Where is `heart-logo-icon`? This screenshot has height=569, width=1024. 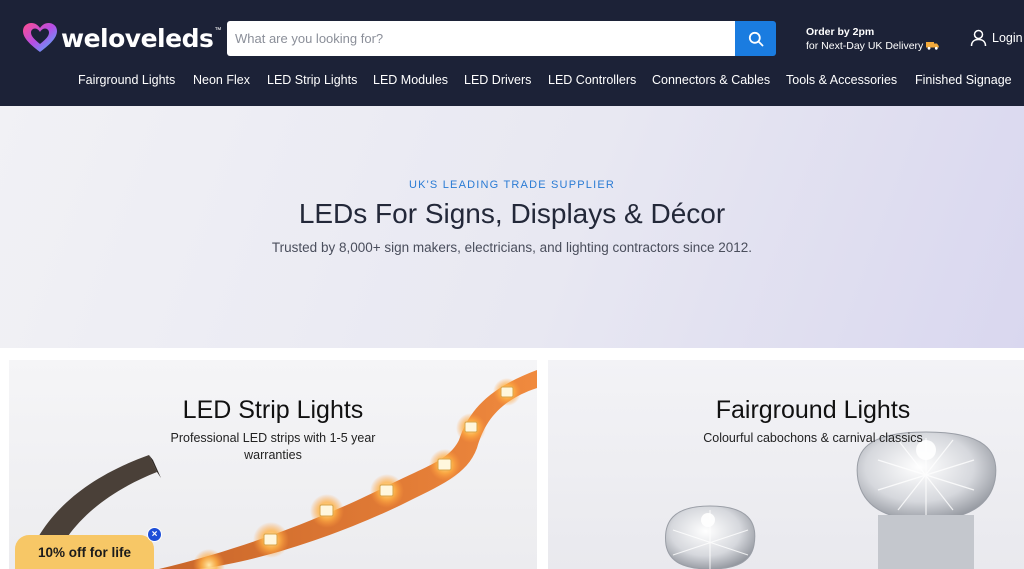 heart-logo-icon is located at coordinates (40, 37).